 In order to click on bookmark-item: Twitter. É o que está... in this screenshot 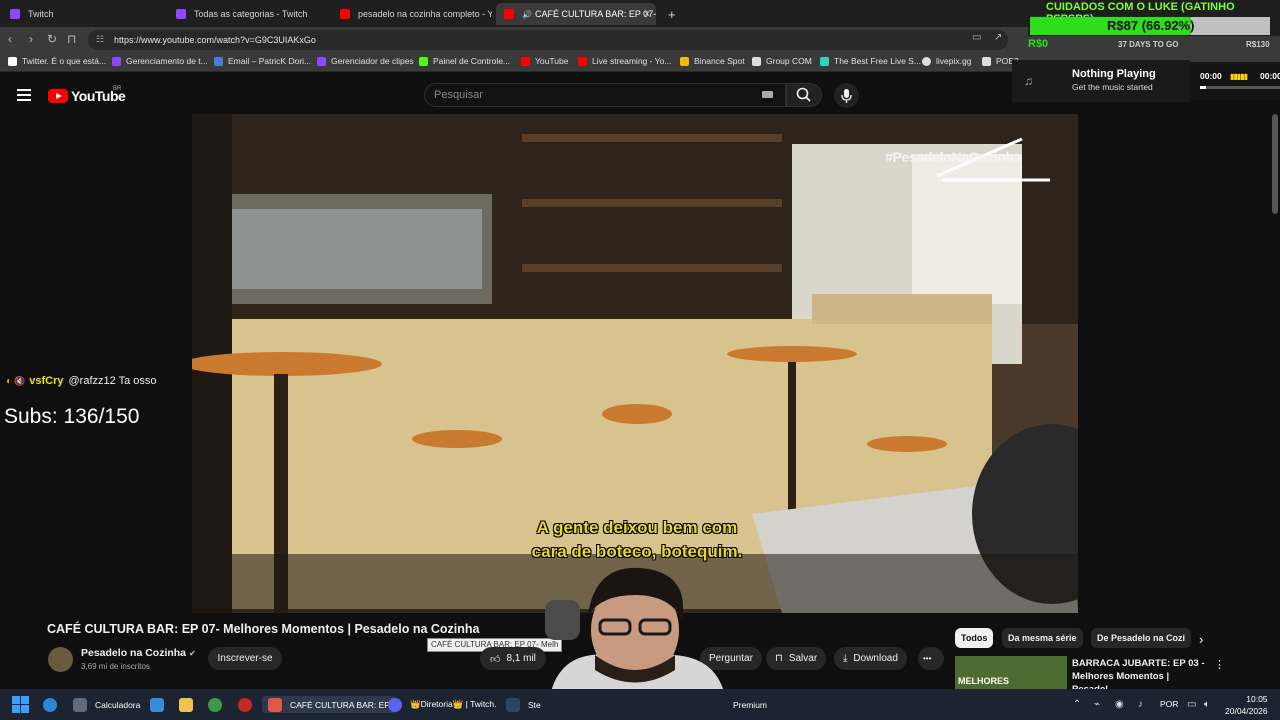, I will do `click(57, 61)`.